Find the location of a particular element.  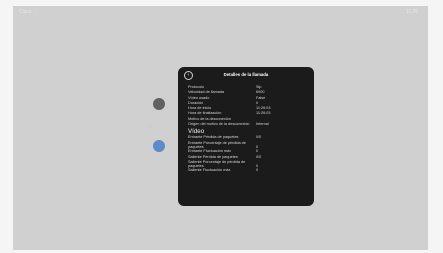

dialog-header: ‹ Detalles de la llamada is located at coordinates (246, 75).